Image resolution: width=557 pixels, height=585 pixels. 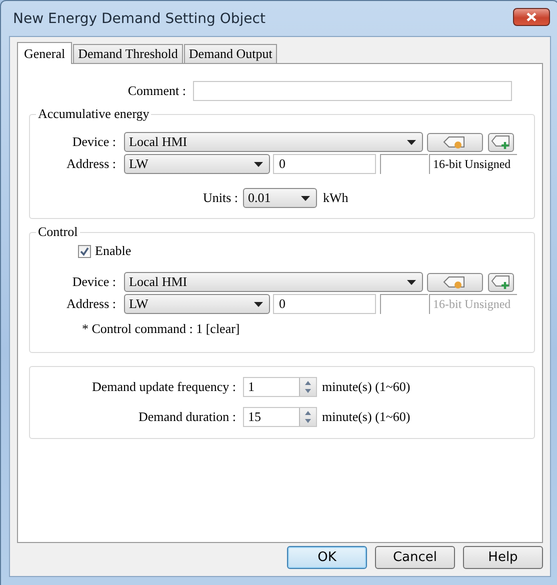 I want to click on spin-box: 1, so click(x=280, y=387).